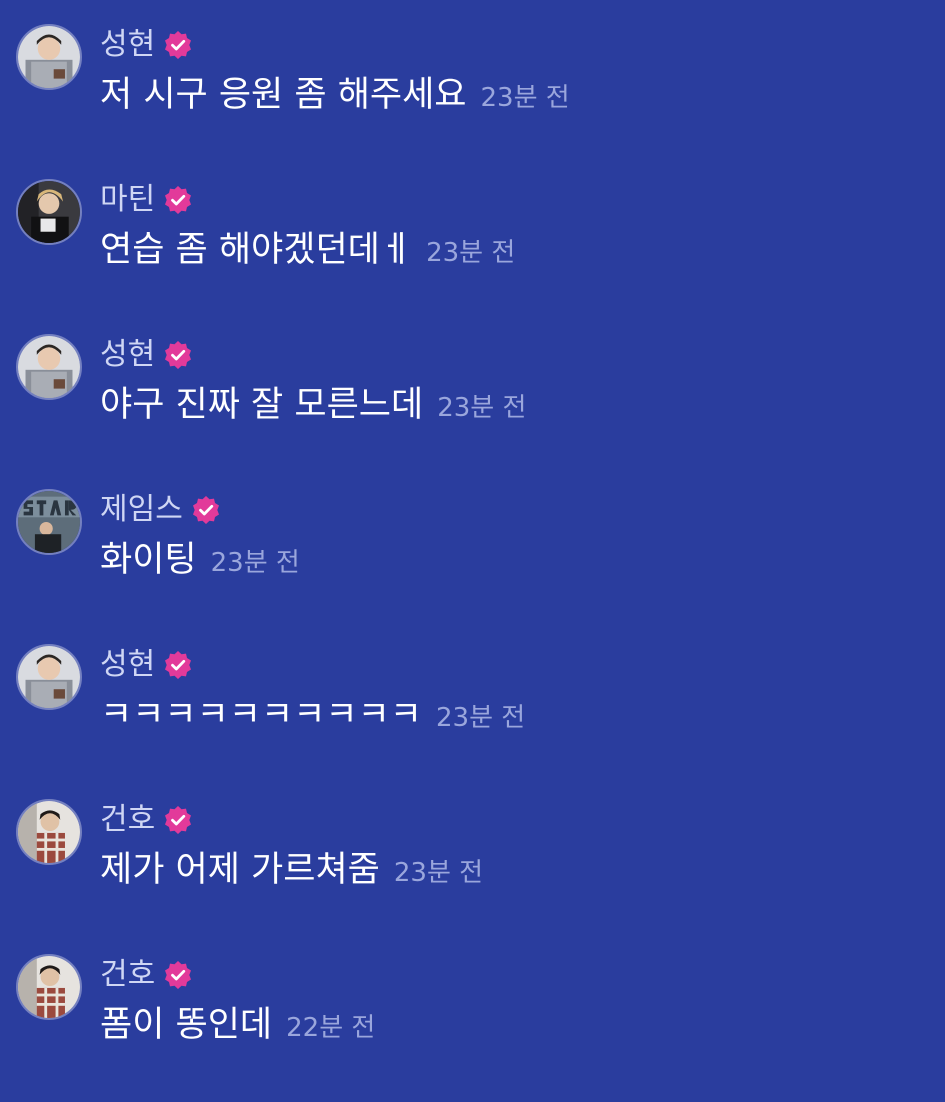  What do you see at coordinates (141, 510) in the screenshot?
I see `author-name: 제임스` at bounding box center [141, 510].